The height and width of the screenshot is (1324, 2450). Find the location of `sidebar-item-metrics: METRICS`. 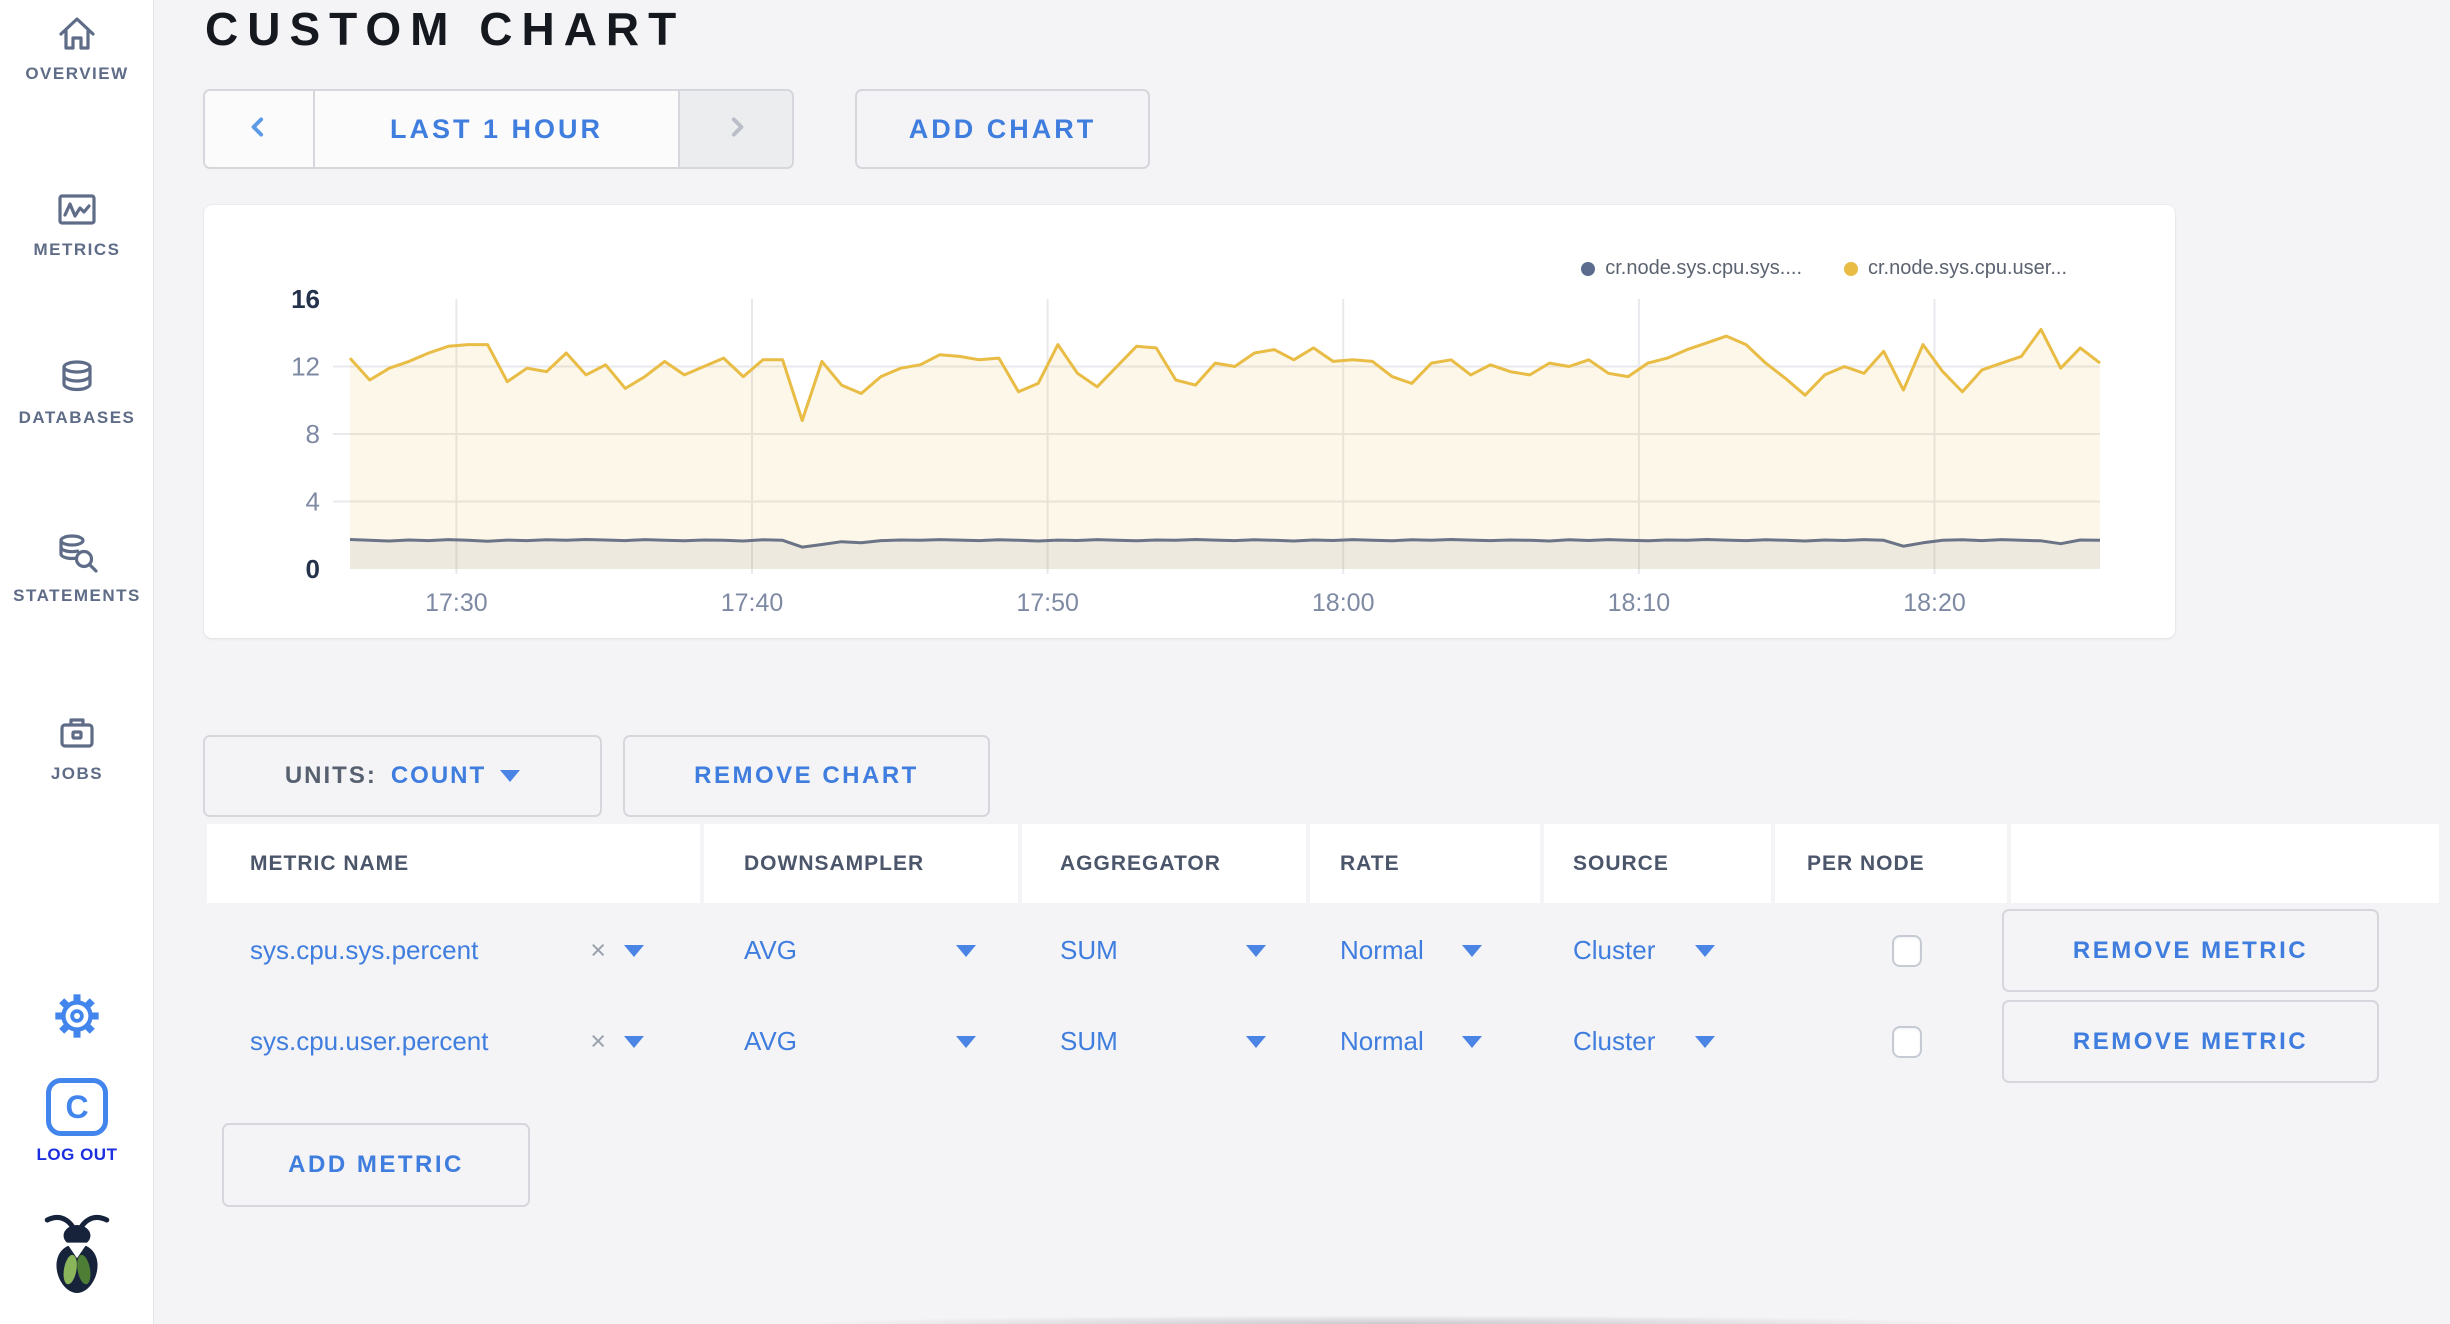

sidebar-item-metrics: METRICS is located at coordinates (77, 225).